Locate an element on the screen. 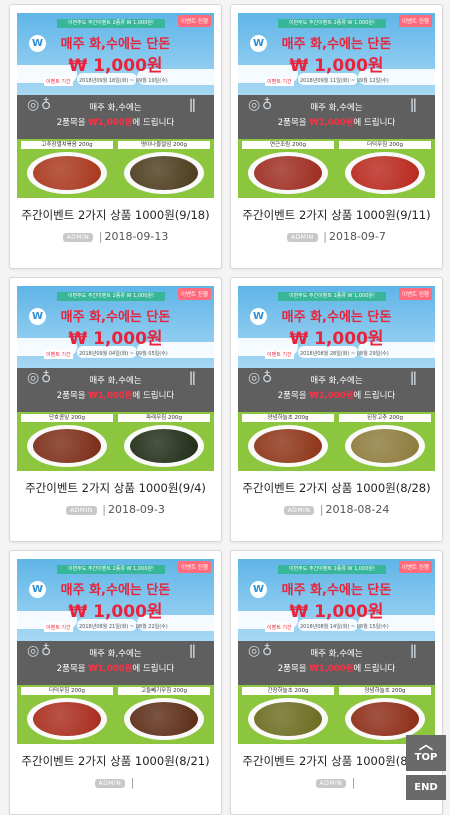 This screenshot has height=815, width=450. product-left-label: 고추장멸치볶음 200g is located at coordinates (67, 145).